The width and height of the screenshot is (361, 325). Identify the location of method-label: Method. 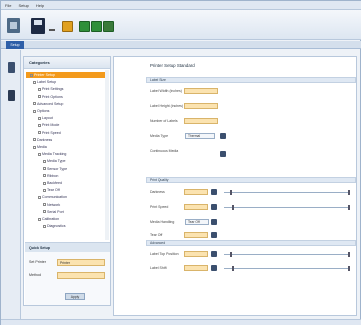
(35, 275).